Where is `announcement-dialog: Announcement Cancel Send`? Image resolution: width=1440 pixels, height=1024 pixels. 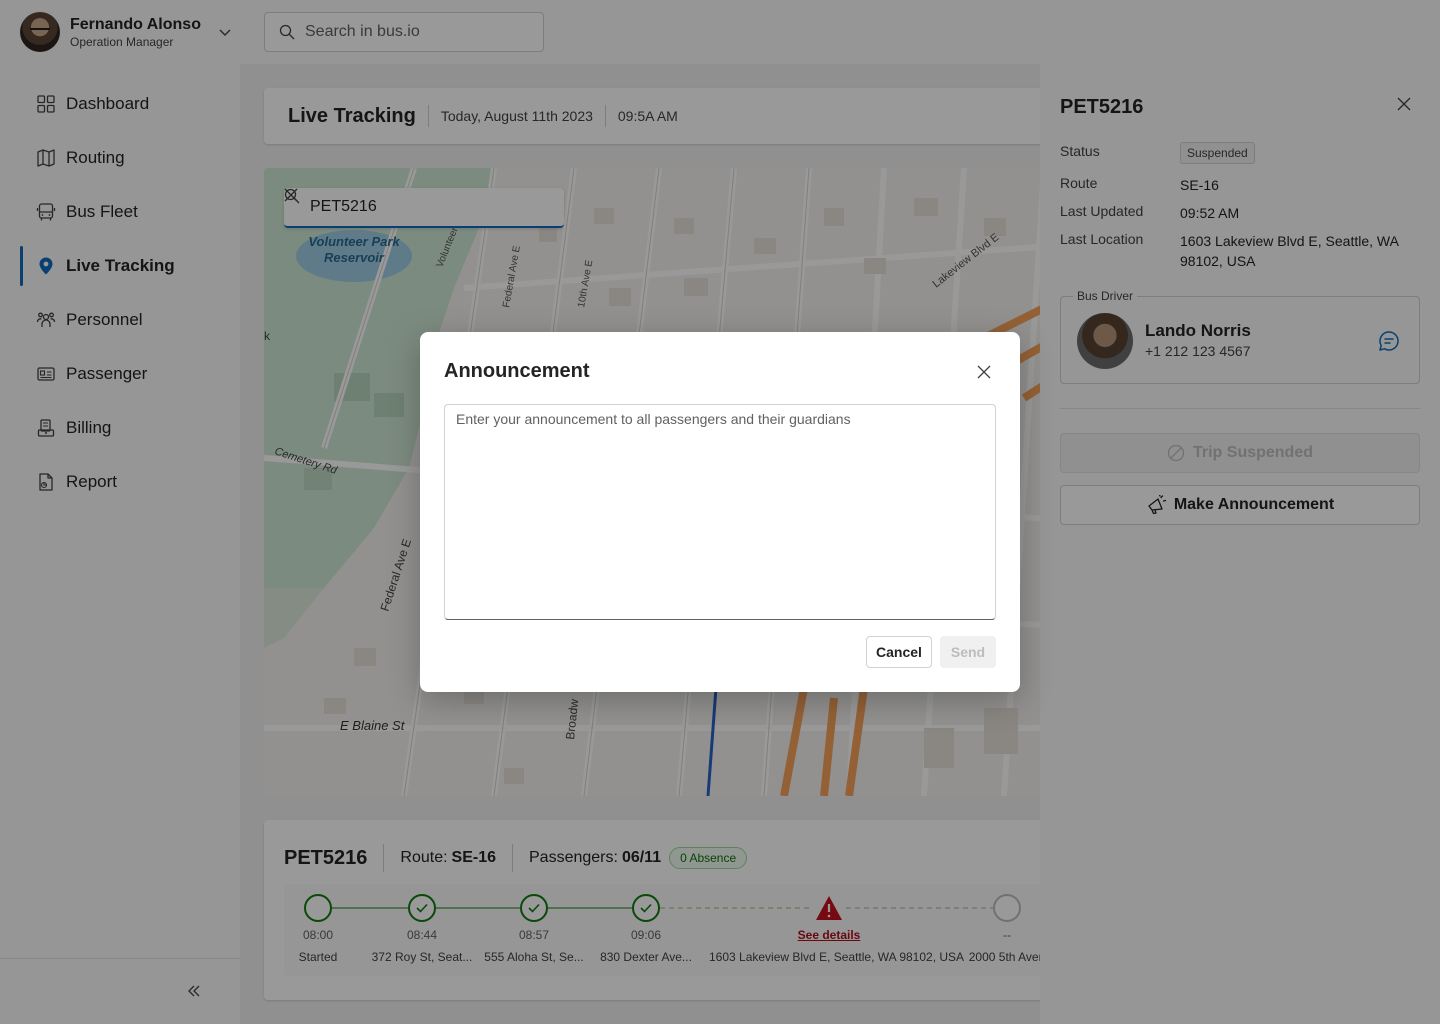 announcement-dialog: Announcement Cancel Send is located at coordinates (720, 512).